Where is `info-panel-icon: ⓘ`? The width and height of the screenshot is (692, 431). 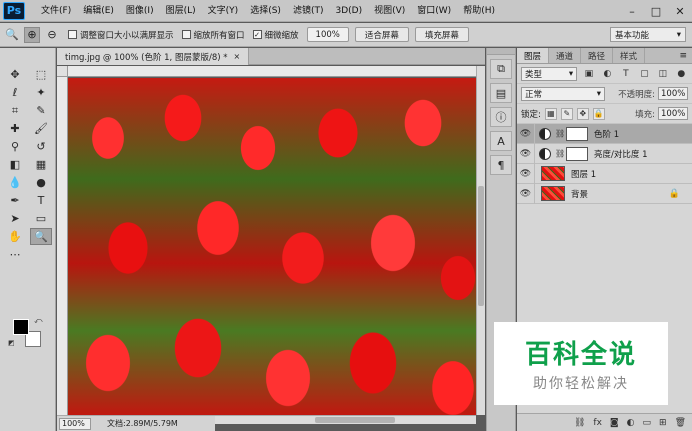 info-panel-icon: ⓘ is located at coordinates (501, 117).